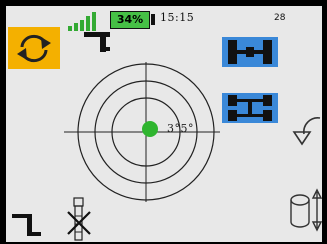 This screenshot has width=327, height=244. I want to click on disabled-column-icon, so click(79, 219).